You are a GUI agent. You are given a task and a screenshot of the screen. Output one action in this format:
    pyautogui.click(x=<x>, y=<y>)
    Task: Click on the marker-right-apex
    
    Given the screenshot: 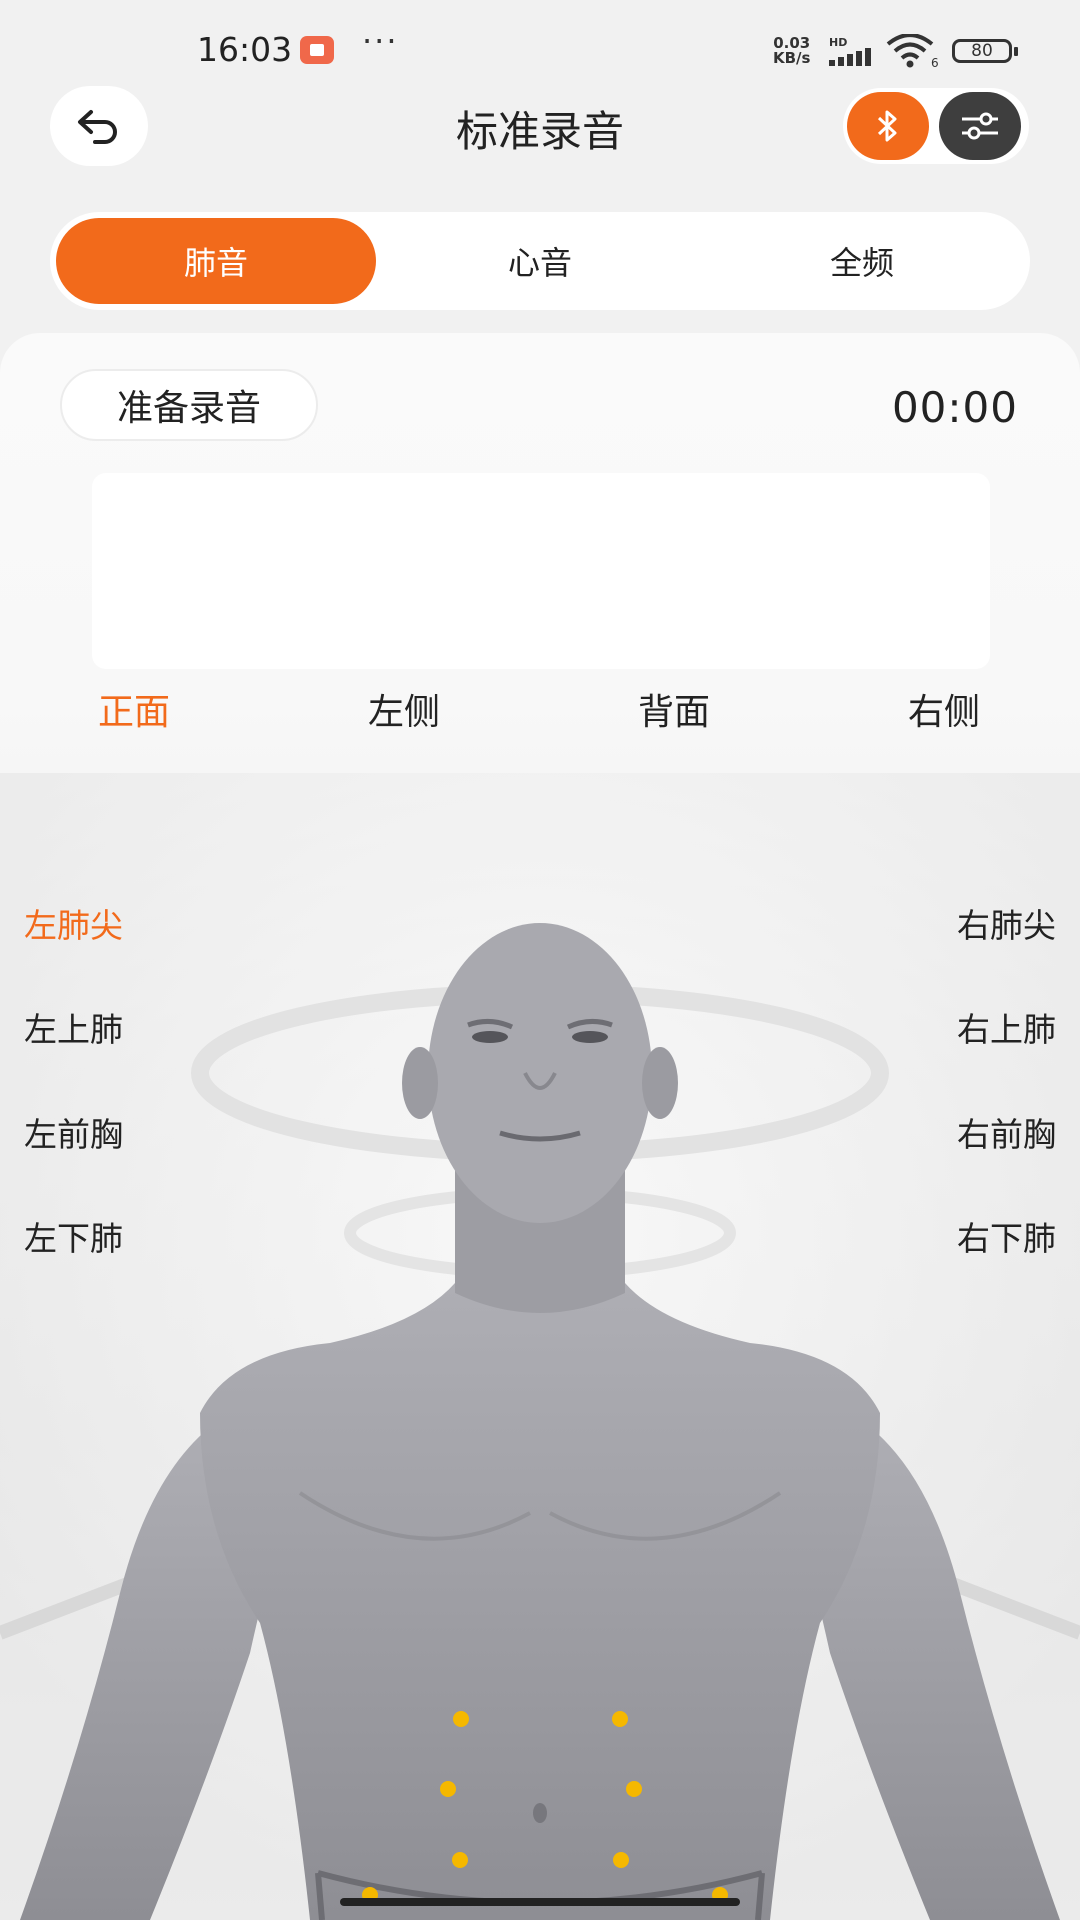 What is the action you would take?
    pyautogui.click(x=620, y=1719)
    